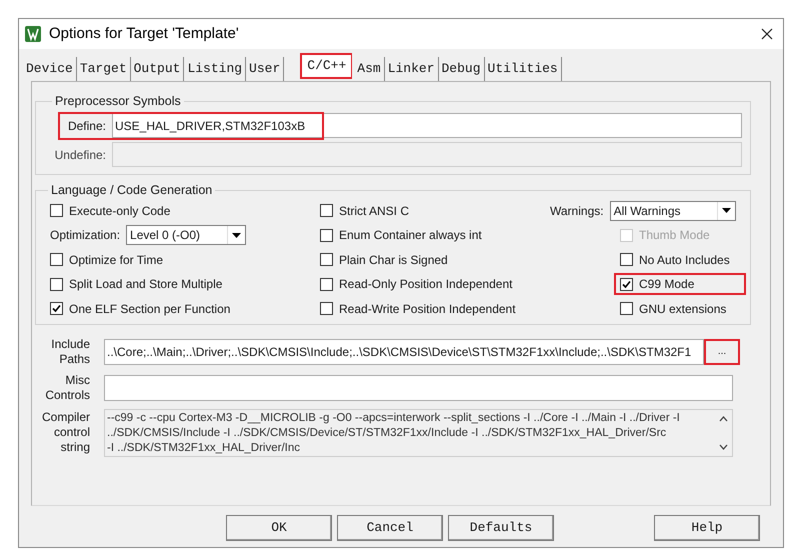 The height and width of the screenshot is (558, 800). I want to click on app-icon, so click(33, 34).